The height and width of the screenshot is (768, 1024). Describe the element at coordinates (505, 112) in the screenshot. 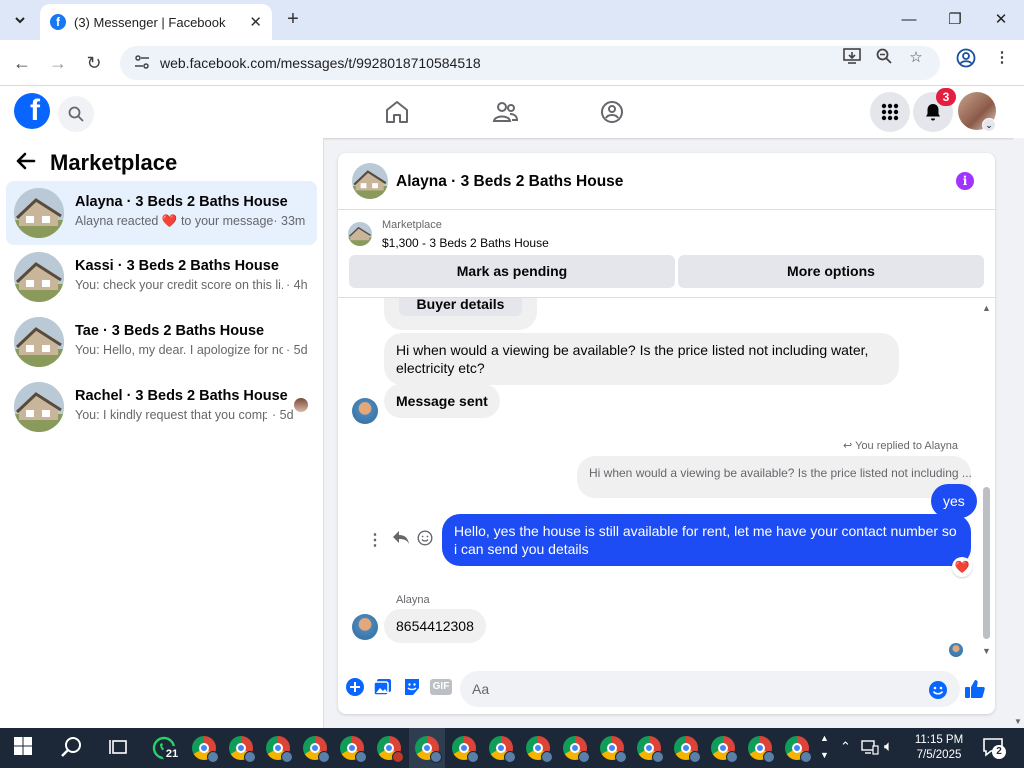

I see `friends-icon` at that location.